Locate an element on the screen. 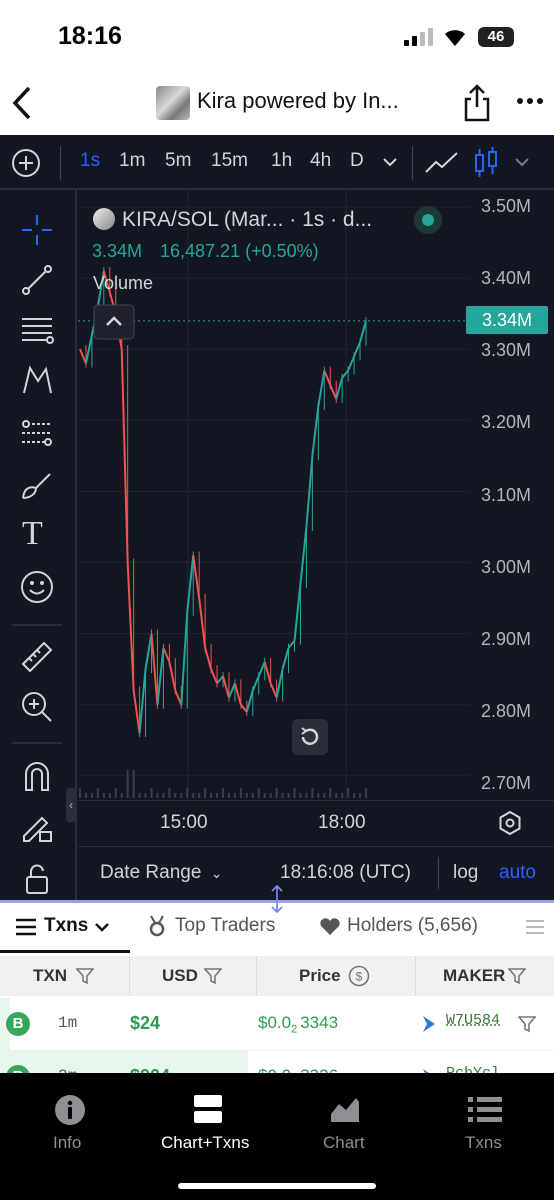  tab-holders: Holders (5,656) is located at coordinates (412, 926).